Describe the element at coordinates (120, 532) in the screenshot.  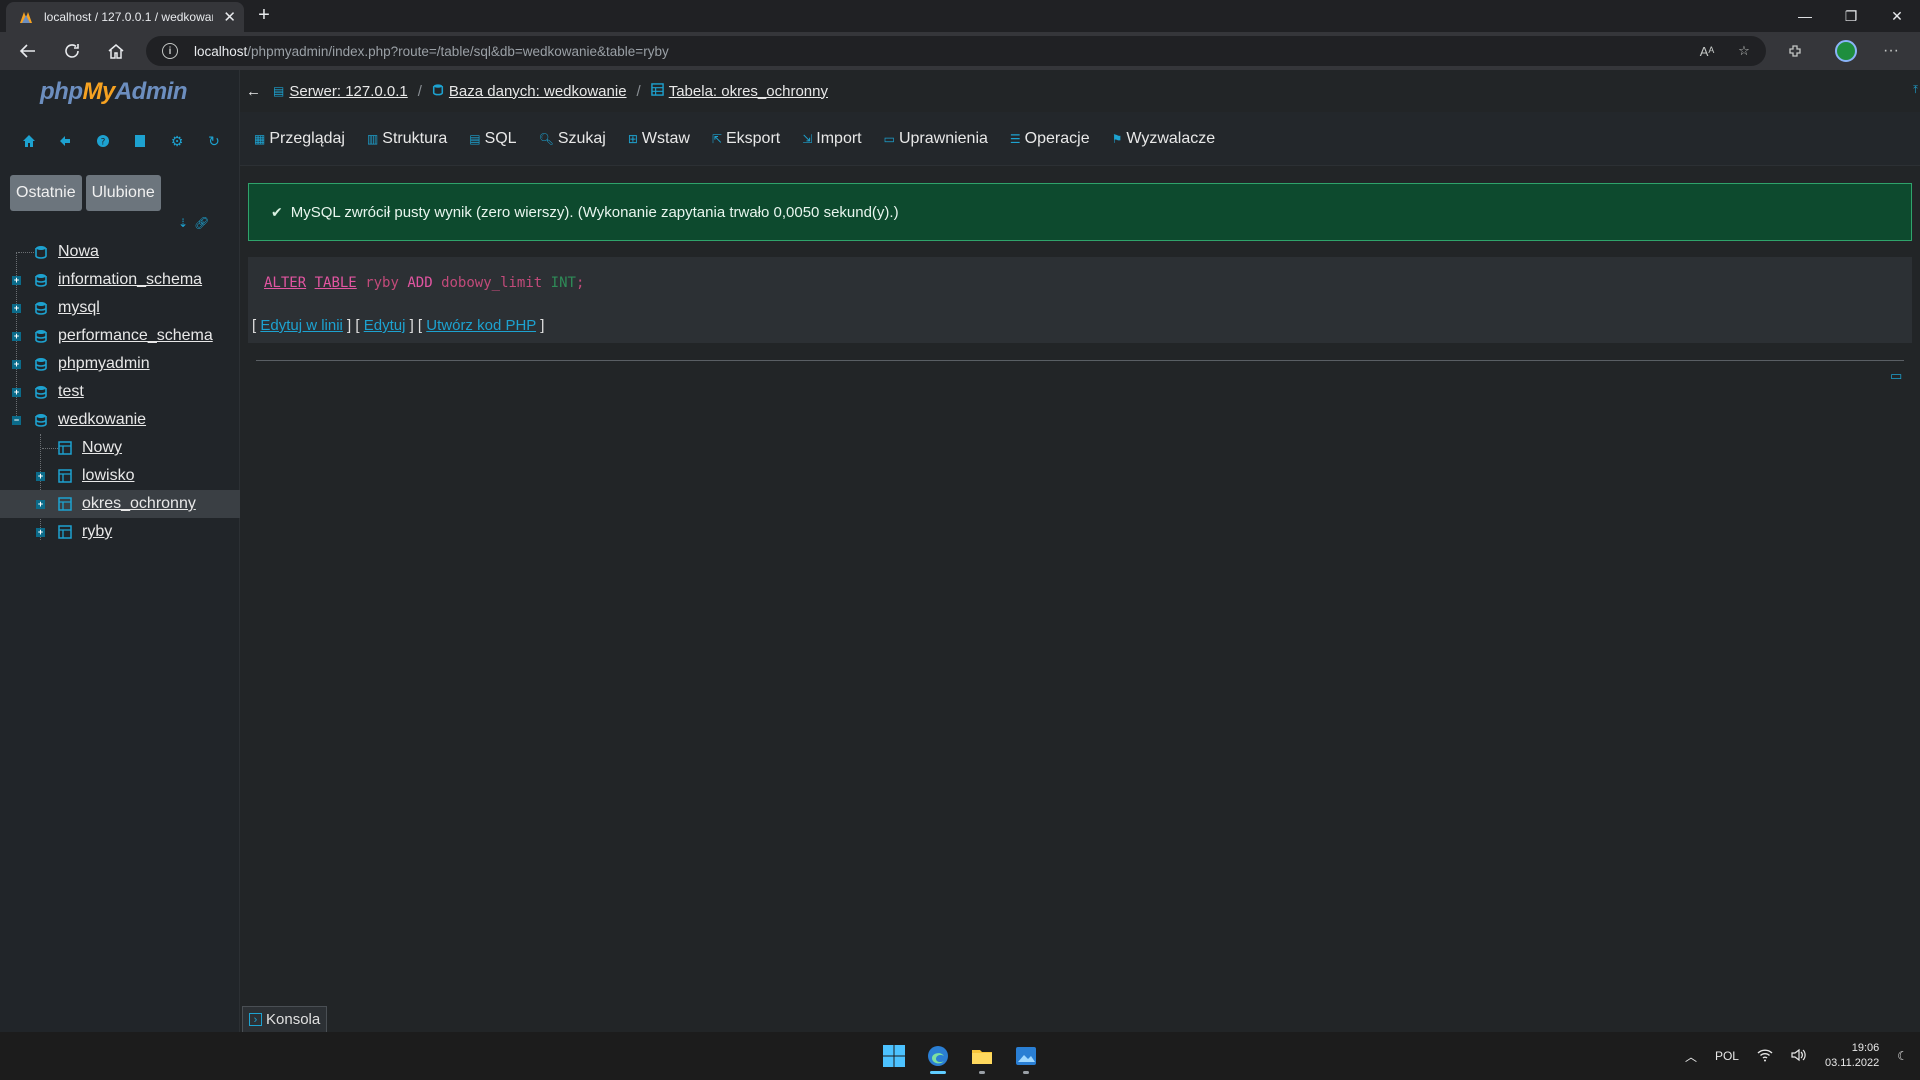
I see `tree-node-table: + ryby` at that location.